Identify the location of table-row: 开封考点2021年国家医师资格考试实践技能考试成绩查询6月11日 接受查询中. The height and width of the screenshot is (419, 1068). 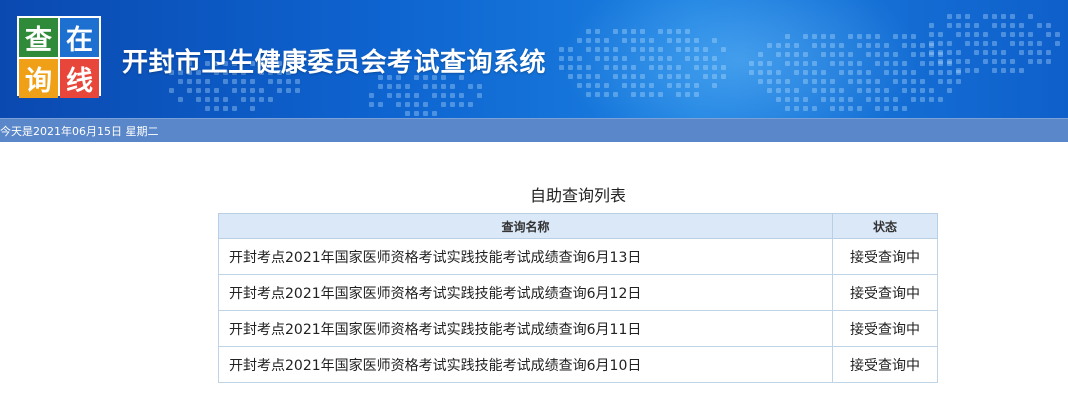
(578, 328).